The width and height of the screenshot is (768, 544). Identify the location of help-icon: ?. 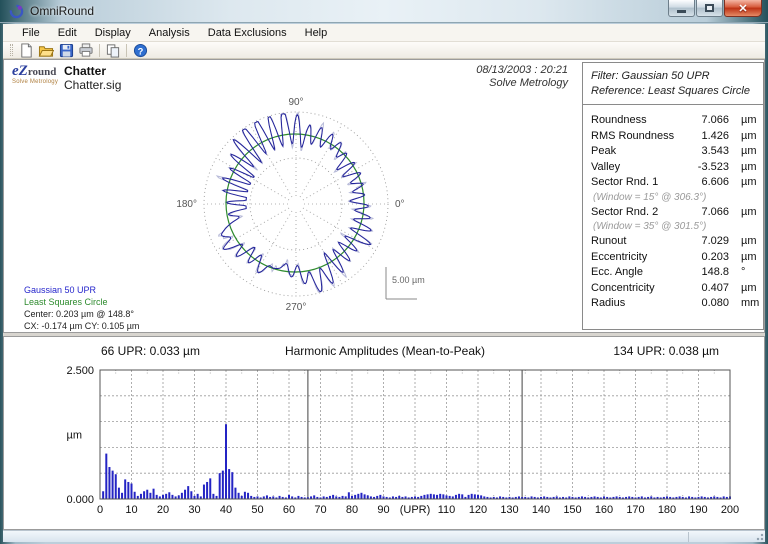
(140, 50).